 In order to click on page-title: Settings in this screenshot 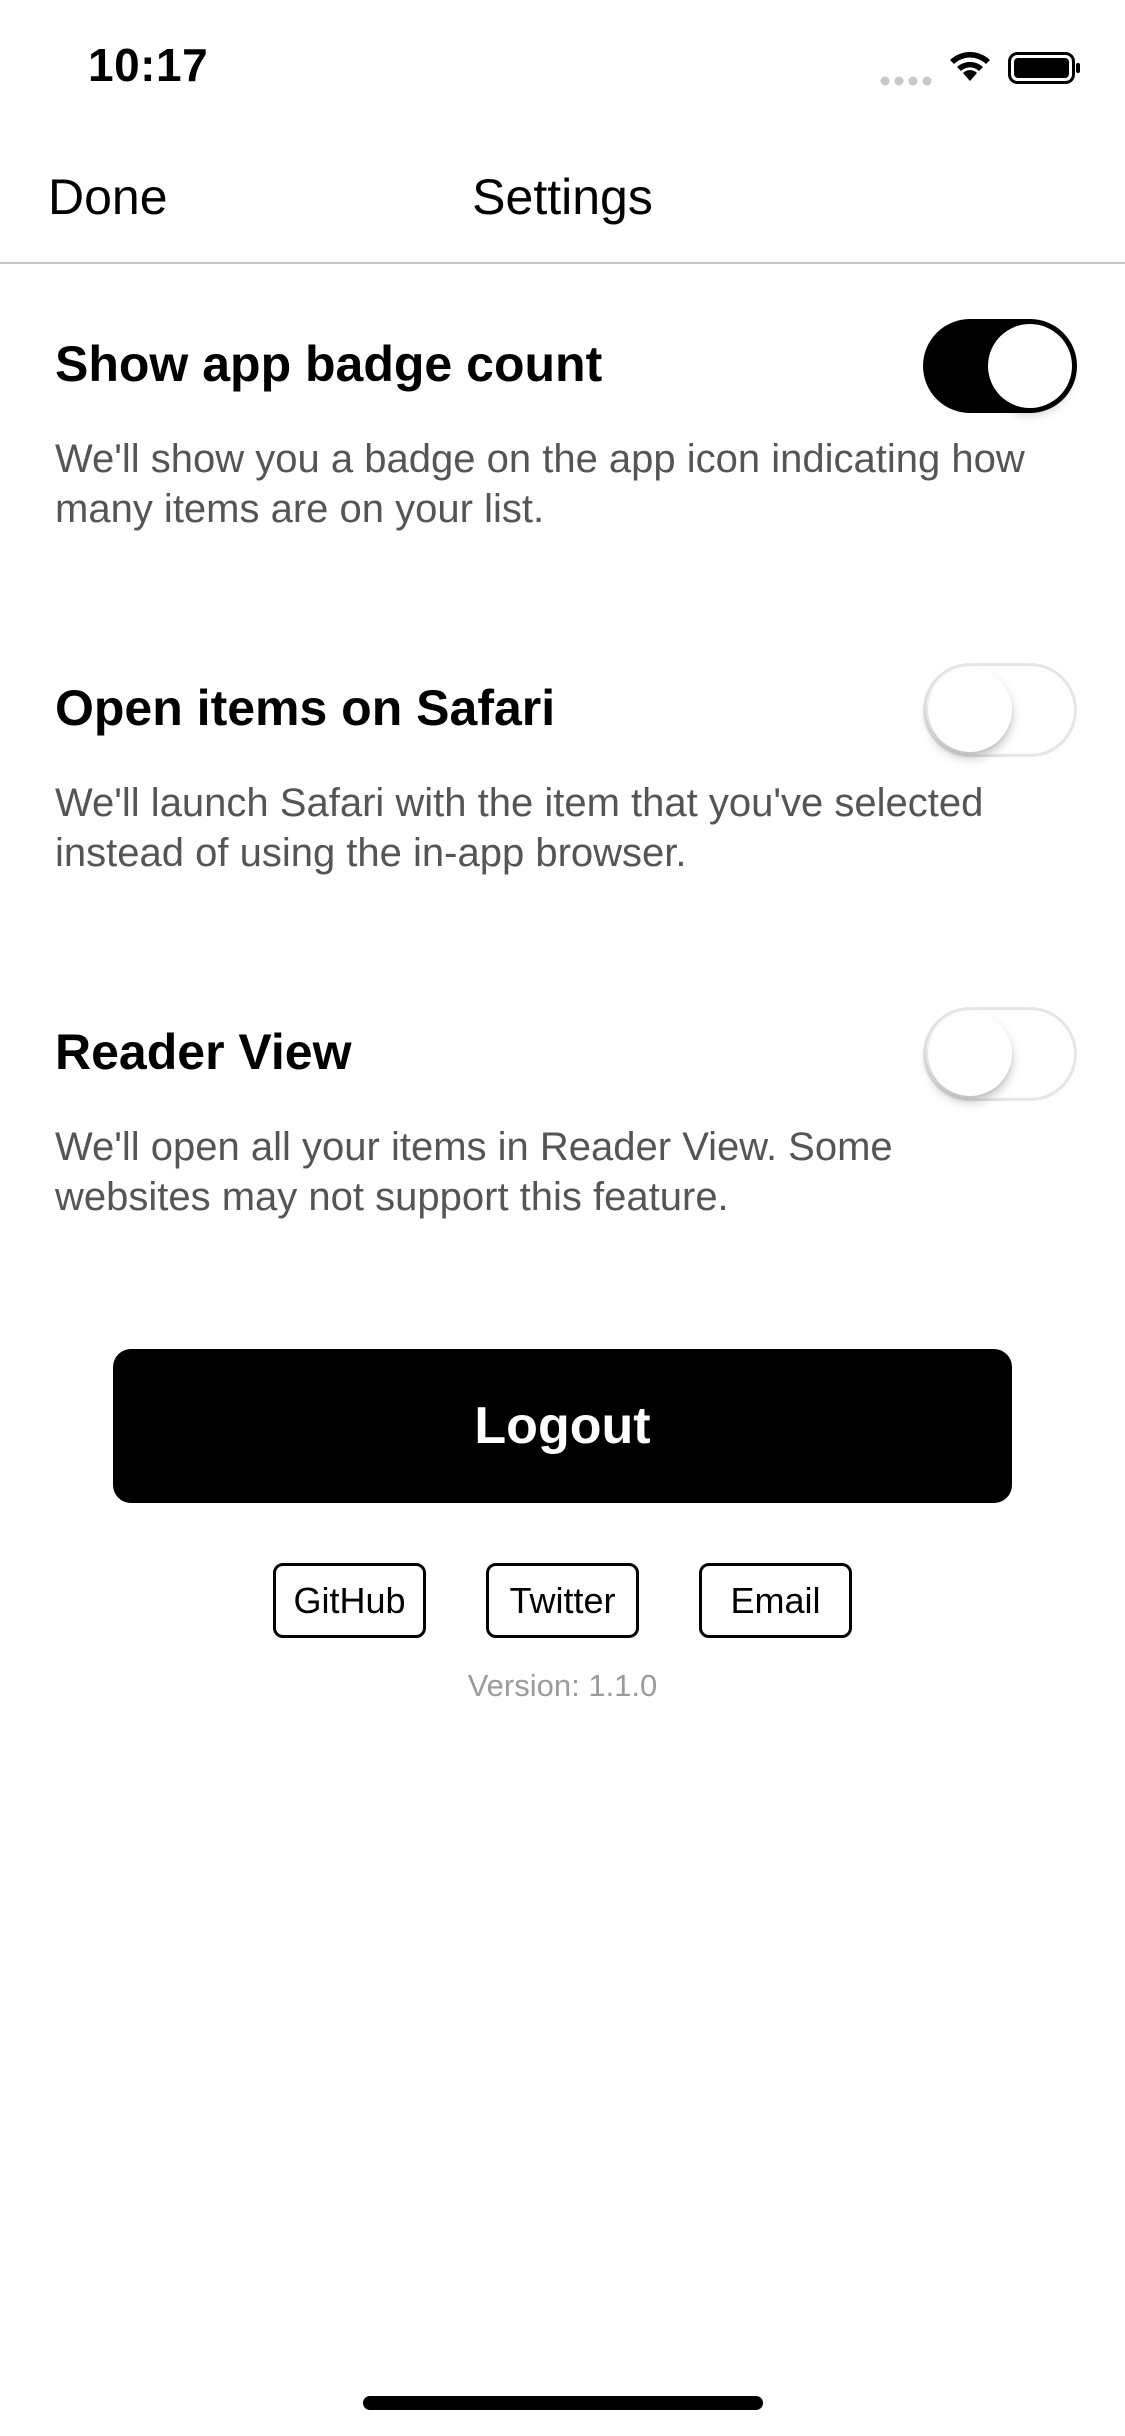, I will do `click(562, 197)`.